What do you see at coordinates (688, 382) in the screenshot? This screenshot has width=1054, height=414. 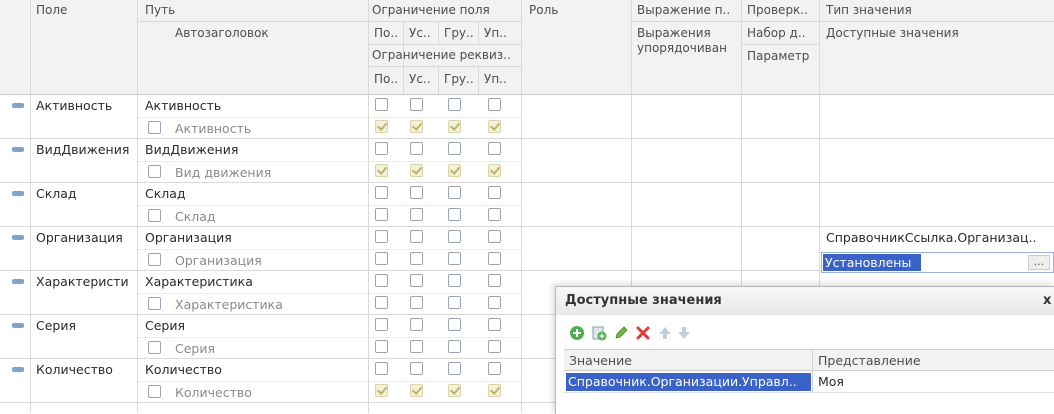 I see `dialog-row-value: Справочник.Организации.Управл..` at bounding box center [688, 382].